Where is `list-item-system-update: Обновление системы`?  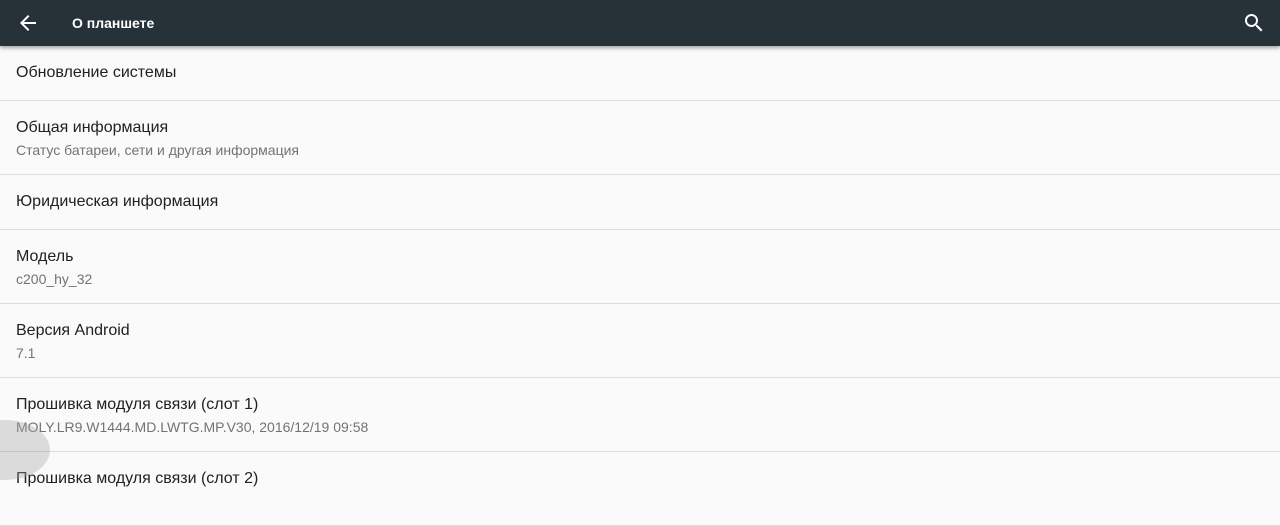 list-item-system-update: Обновление системы is located at coordinates (640, 73).